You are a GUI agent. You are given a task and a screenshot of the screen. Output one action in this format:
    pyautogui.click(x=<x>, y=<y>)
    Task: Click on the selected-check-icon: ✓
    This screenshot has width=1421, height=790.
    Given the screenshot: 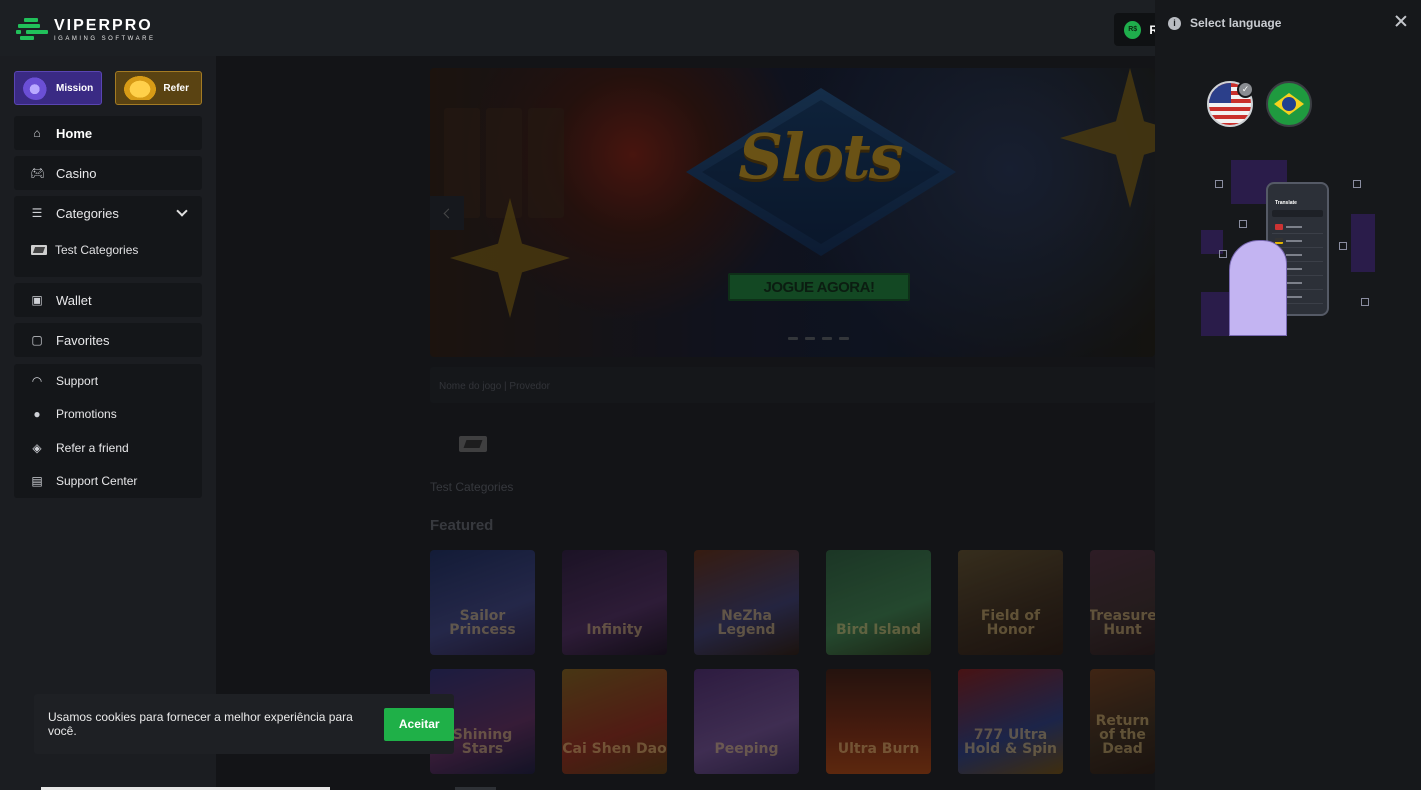 What is the action you would take?
    pyautogui.click(x=1245, y=89)
    